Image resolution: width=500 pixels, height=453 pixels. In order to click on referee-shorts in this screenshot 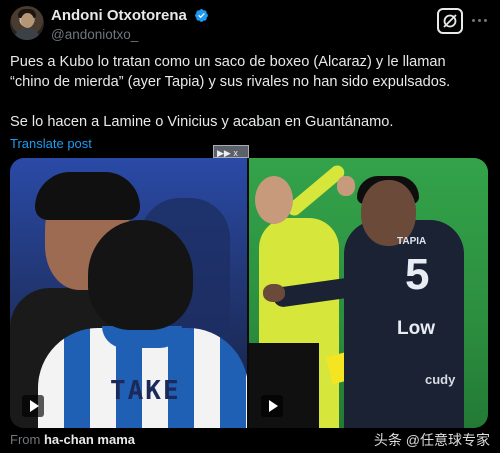, I will do `click(284, 385)`.